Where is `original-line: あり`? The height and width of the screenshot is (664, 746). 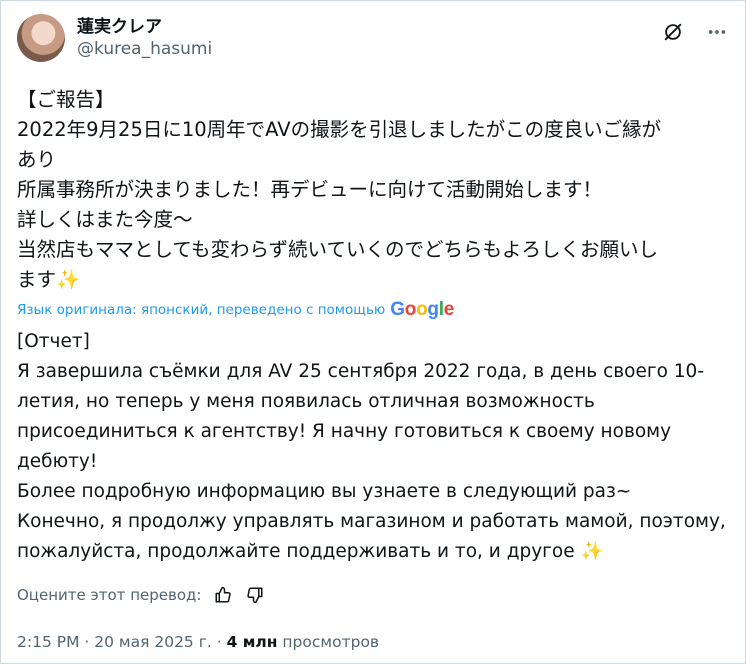
original-line: あり is located at coordinates (37, 159).